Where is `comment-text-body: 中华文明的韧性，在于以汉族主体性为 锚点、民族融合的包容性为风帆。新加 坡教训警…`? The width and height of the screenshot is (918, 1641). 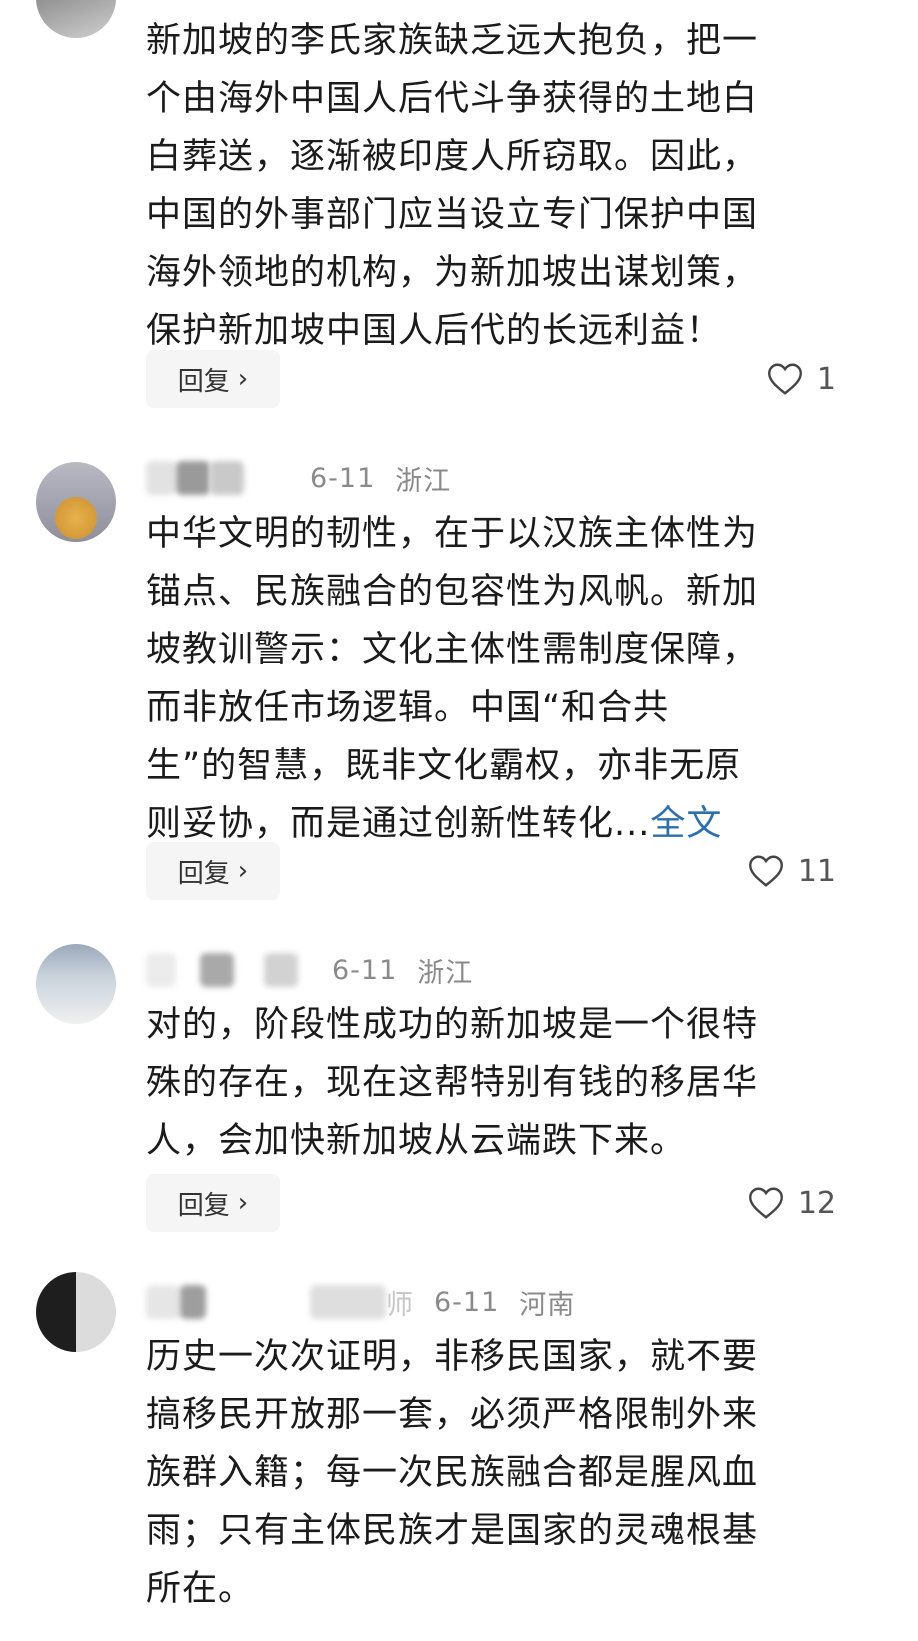
comment-text-body: 中华文明的韧性，在于以汉族主体性为 锚点、民族融合的包容性为风帆。新加 坡教训警… is located at coordinates (452, 679).